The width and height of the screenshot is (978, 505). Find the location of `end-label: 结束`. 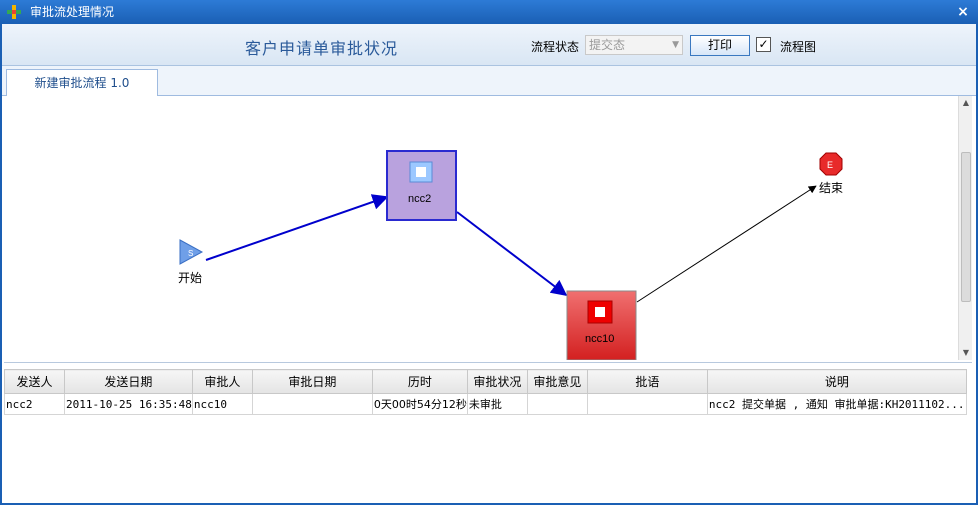

end-label: 结束 is located at coordinates (831, 188).